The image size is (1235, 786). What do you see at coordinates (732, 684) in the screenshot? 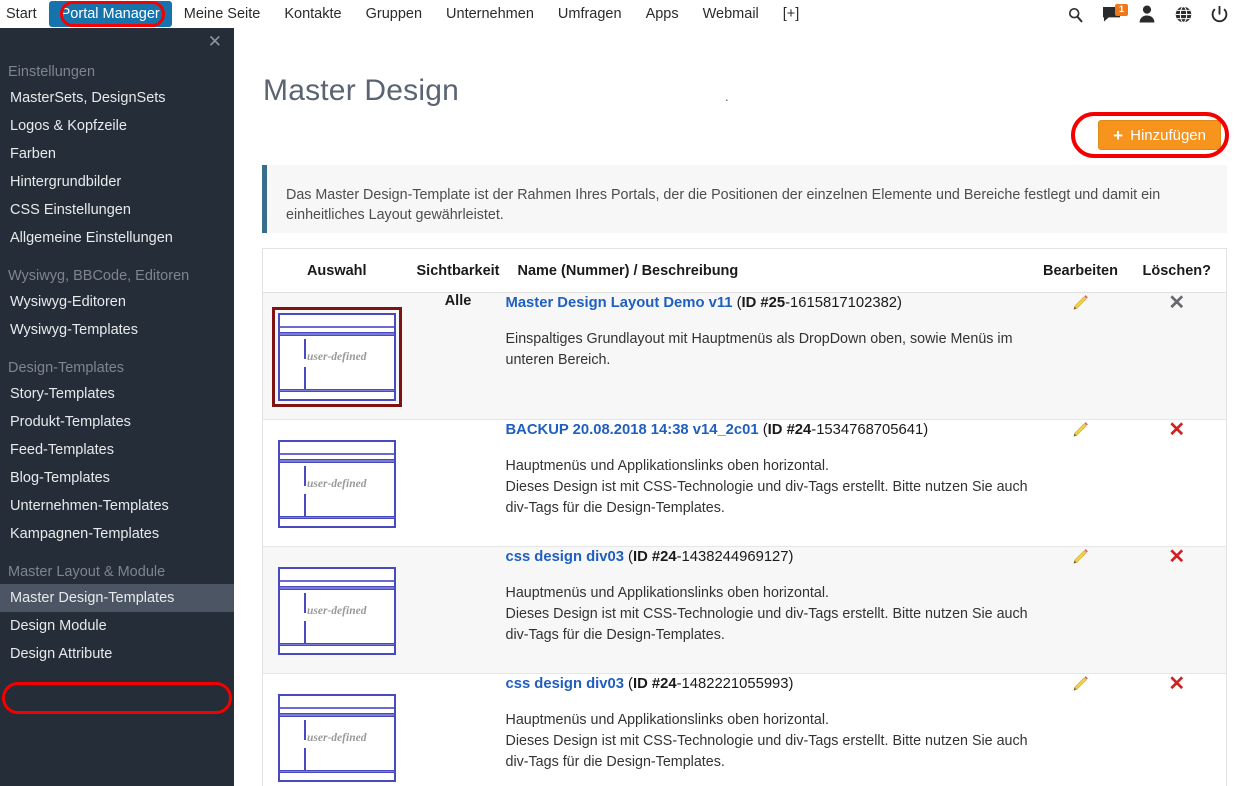
I see `row-id-suffix: -1482221055993` at bounding box center [732, 684].